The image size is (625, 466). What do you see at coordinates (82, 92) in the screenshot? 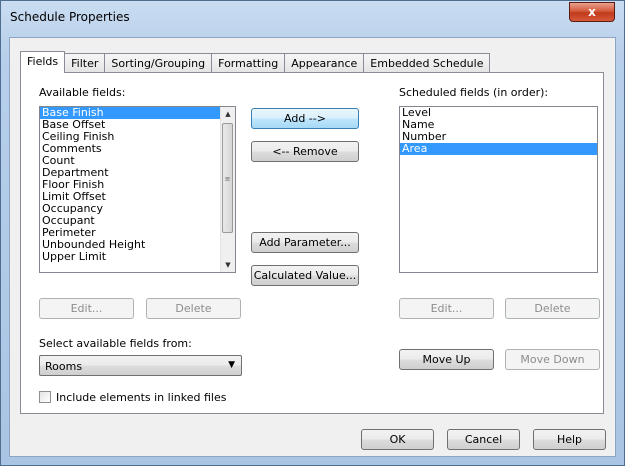
I see `available-fields-label: Available fields:` at bounding box center [82, 92].